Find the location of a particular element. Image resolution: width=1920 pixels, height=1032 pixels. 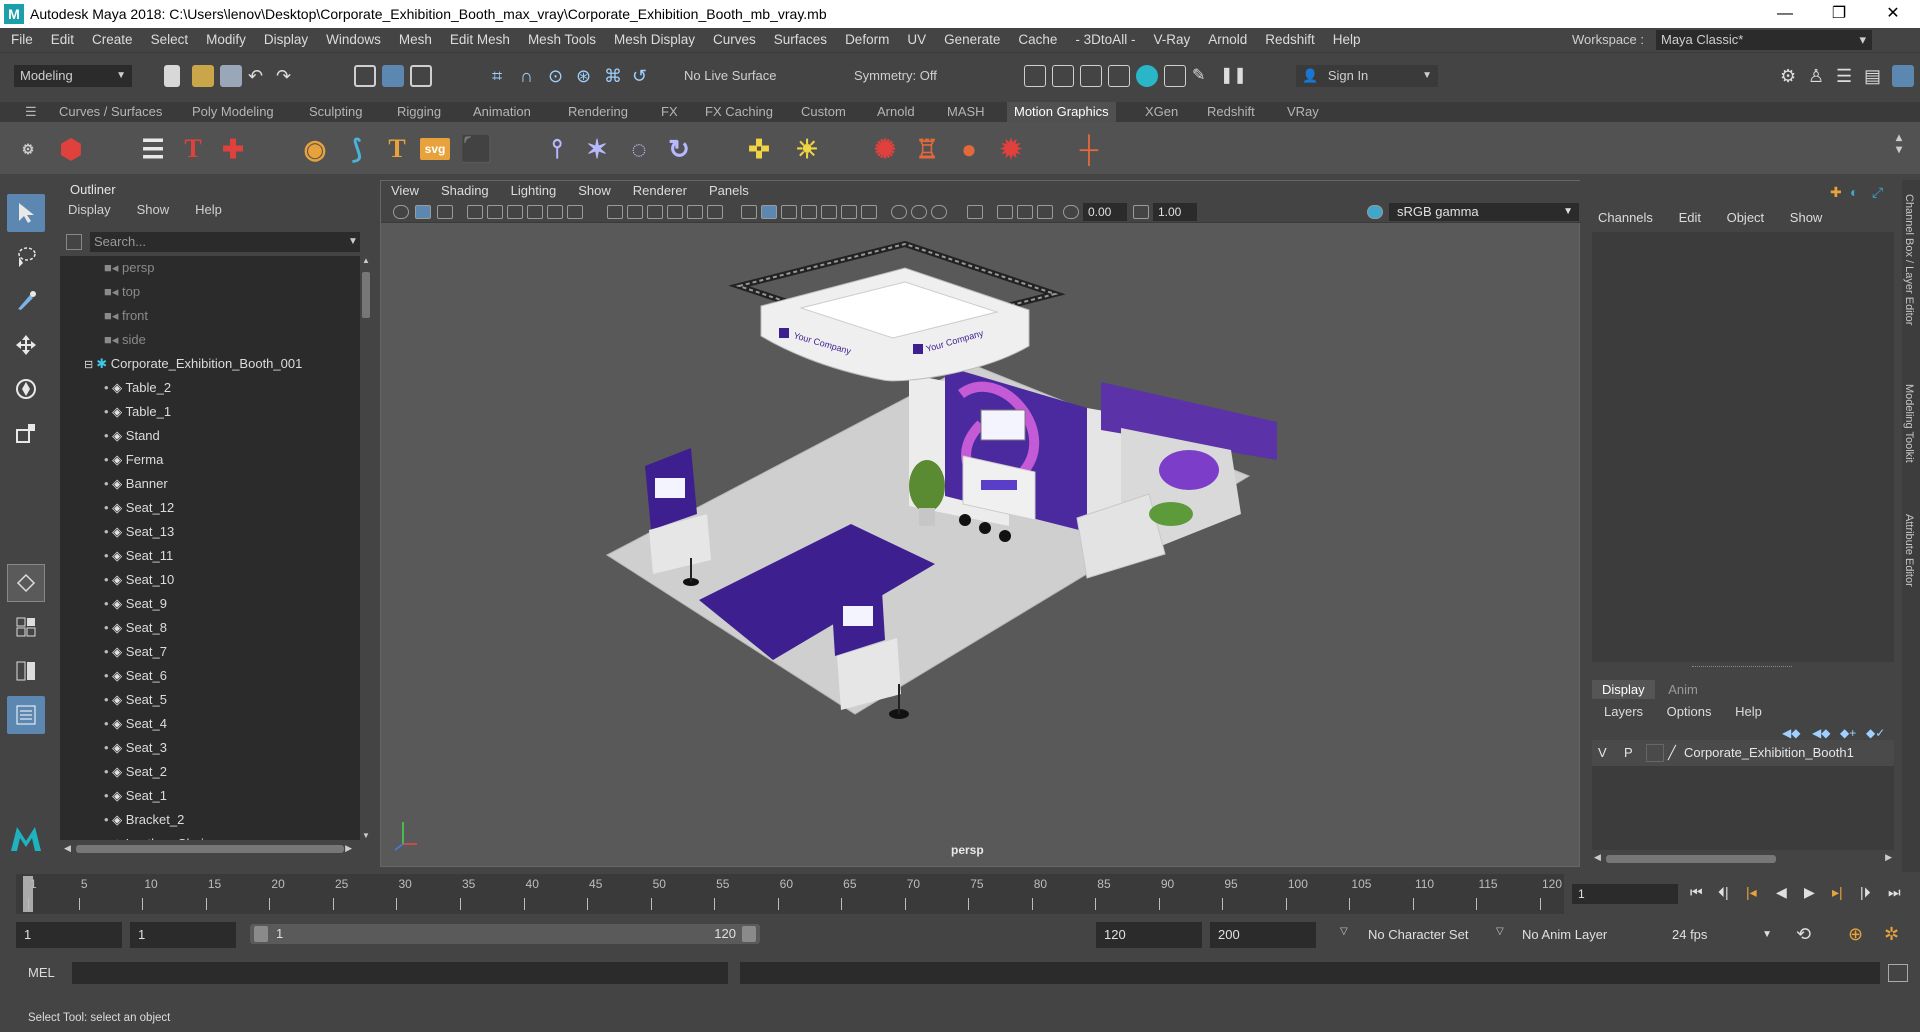

color-management-icon is located at coordinates (1375, 212).